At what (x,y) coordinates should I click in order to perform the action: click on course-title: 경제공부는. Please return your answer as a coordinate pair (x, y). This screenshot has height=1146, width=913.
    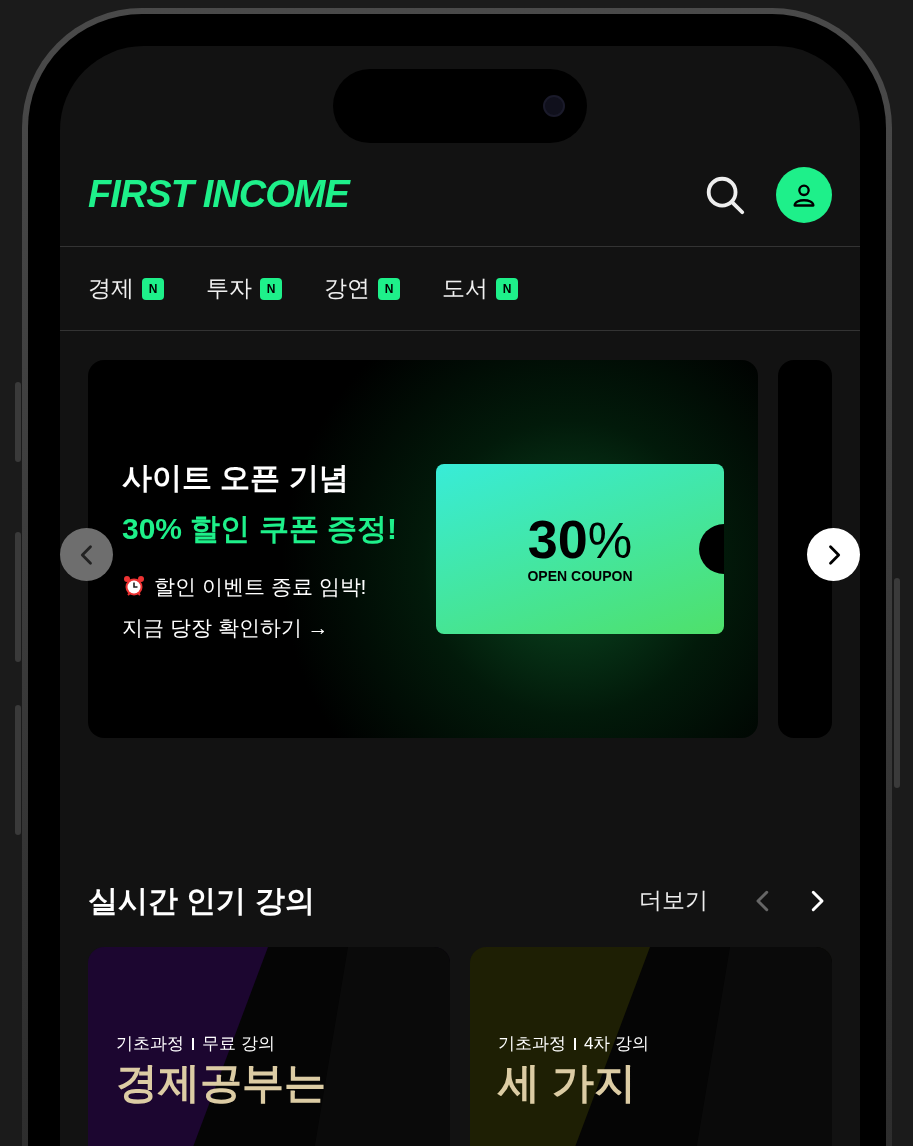
    Looking at the image, I should click on (221, 1082).